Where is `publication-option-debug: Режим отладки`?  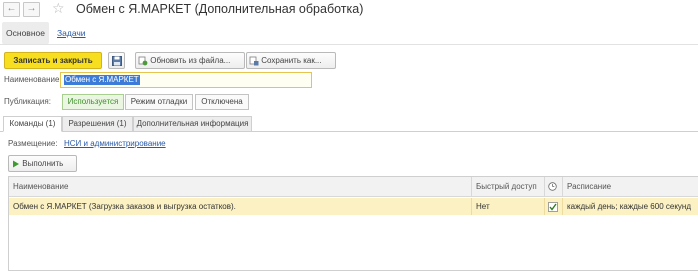
publication-option-debug: Режим отладки is located at coordinates (159, 102).